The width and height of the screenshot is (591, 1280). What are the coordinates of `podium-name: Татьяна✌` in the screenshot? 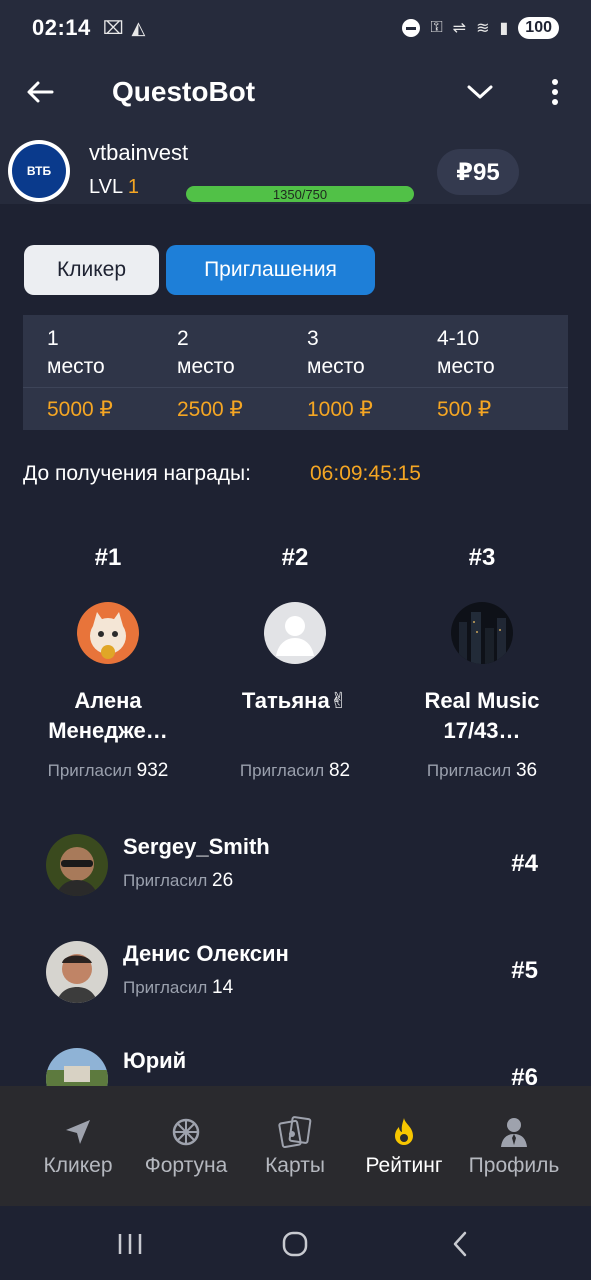 It's located at (295, 716).